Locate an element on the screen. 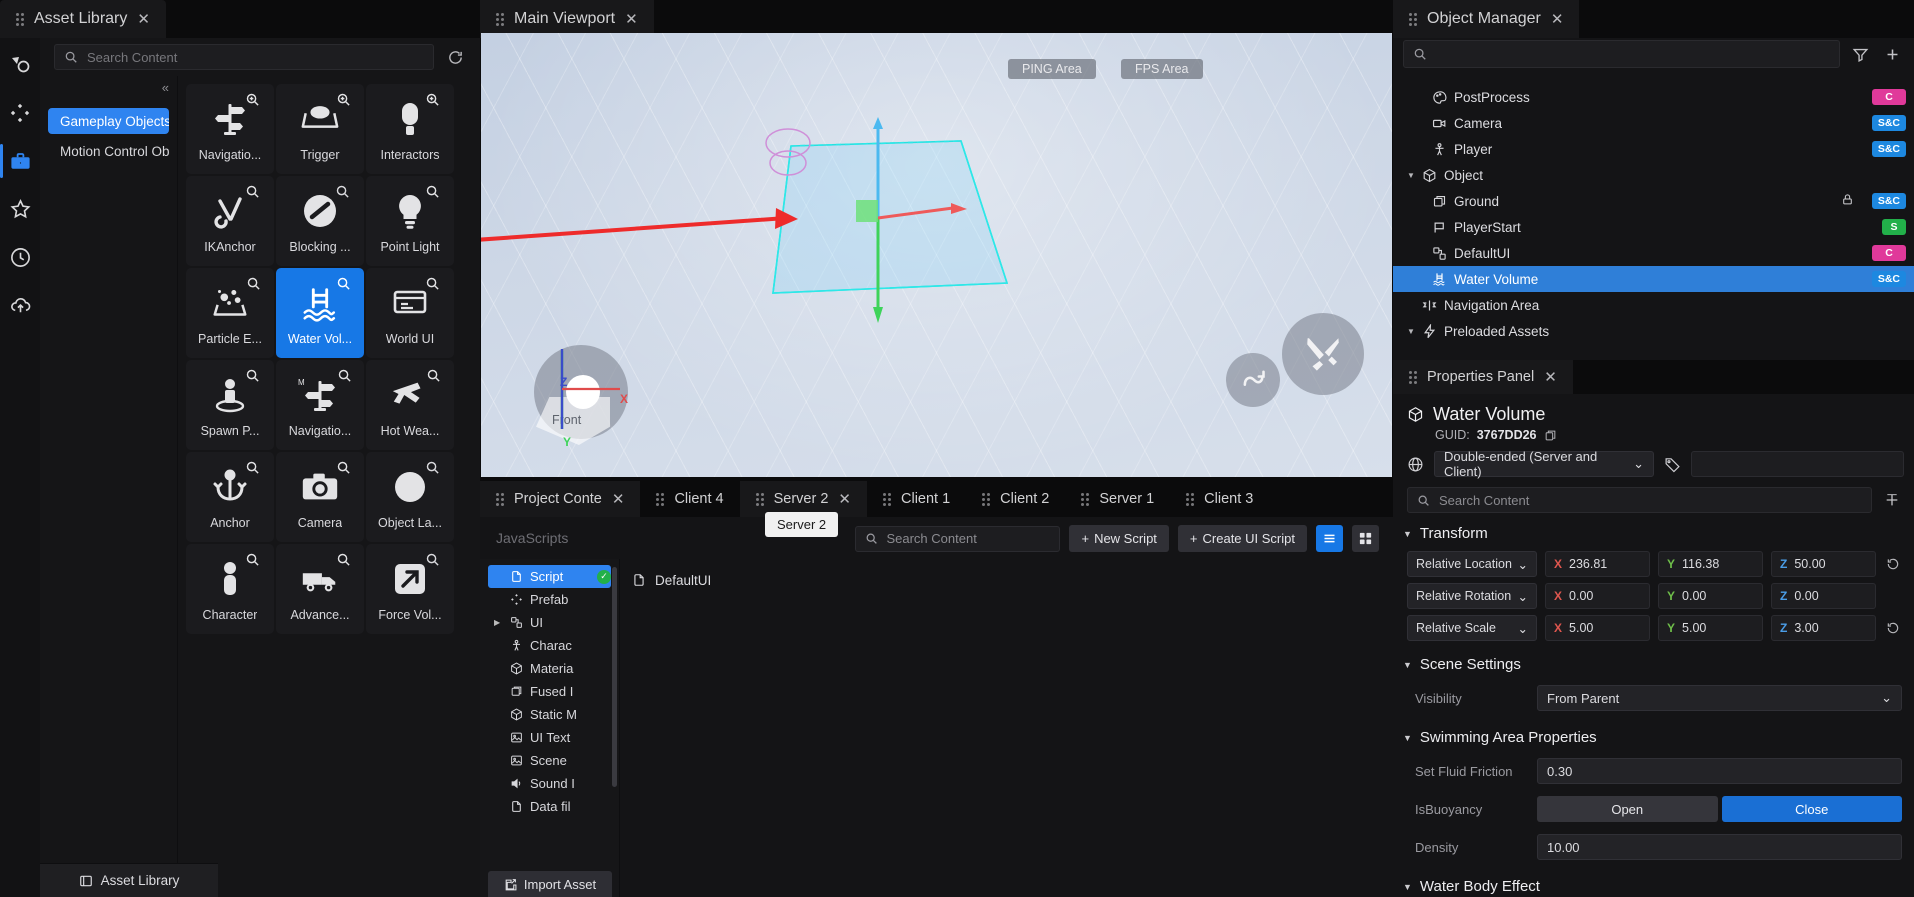 The image size is (1914, 897). asset-library-footer-button: Asset Library is located at coordinates (129, 880).